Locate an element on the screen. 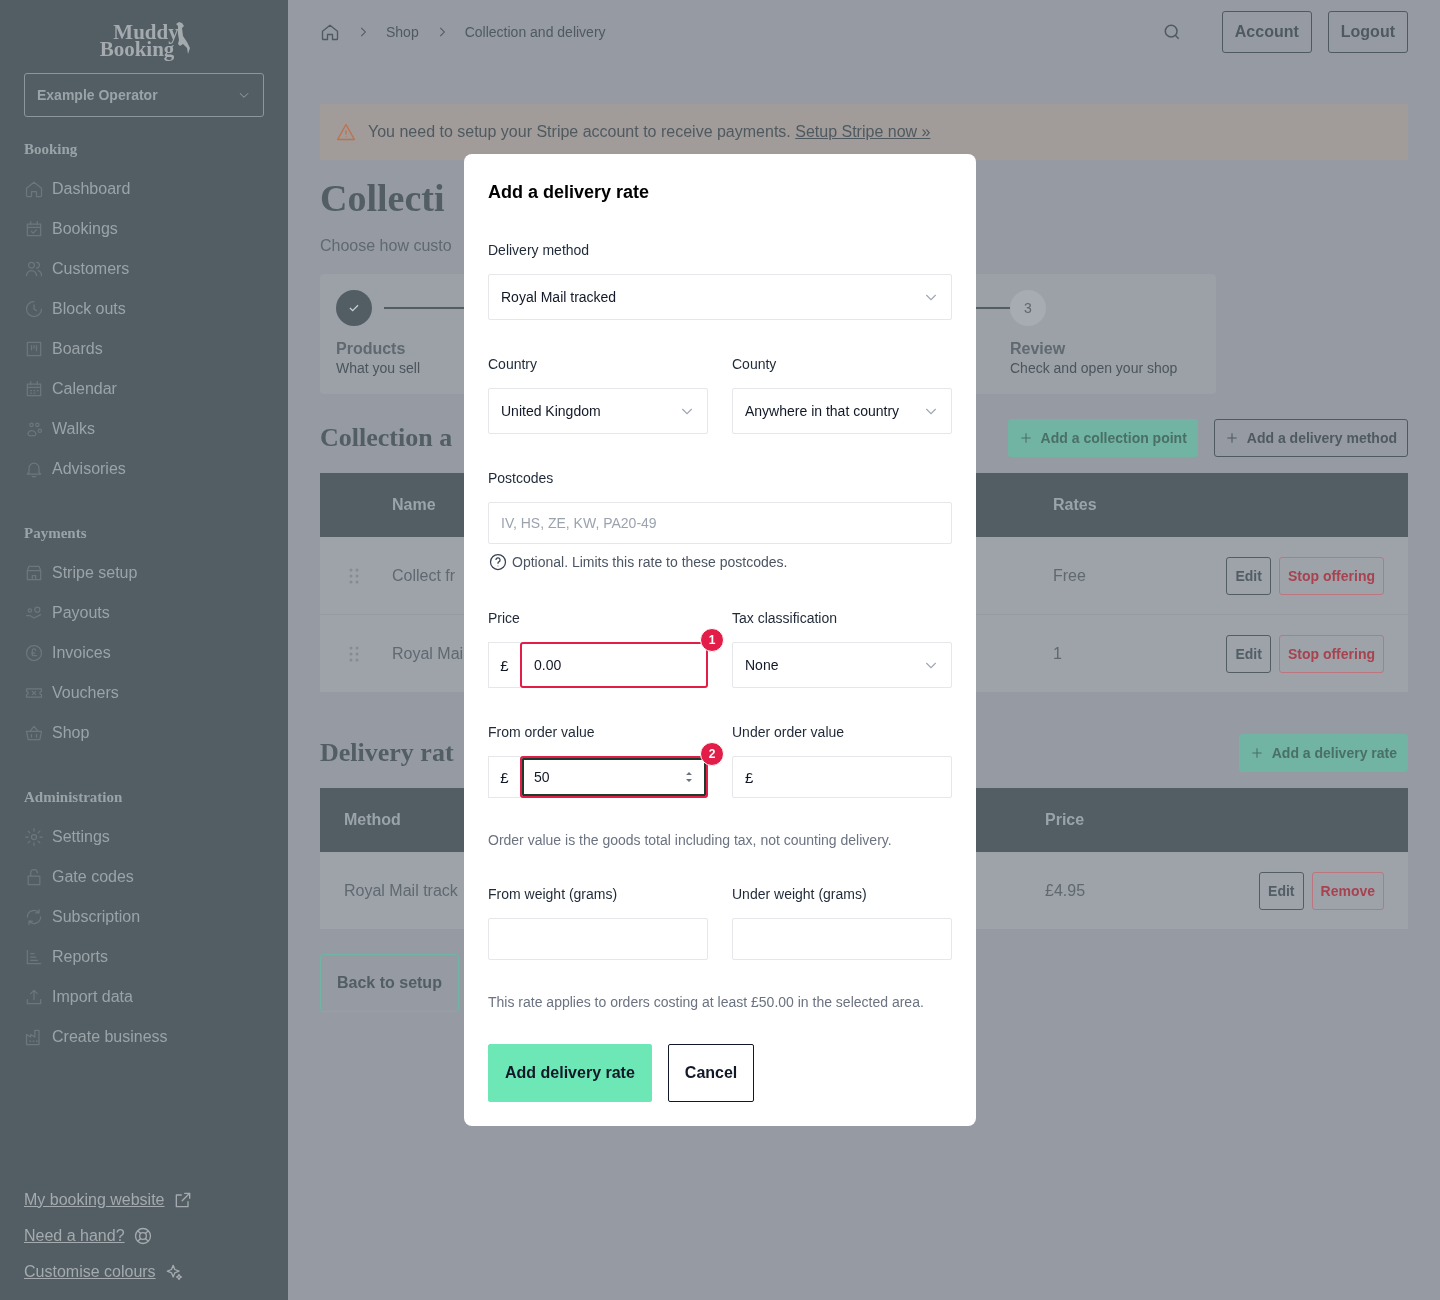  help-icon is located at coordinates (498, 562).